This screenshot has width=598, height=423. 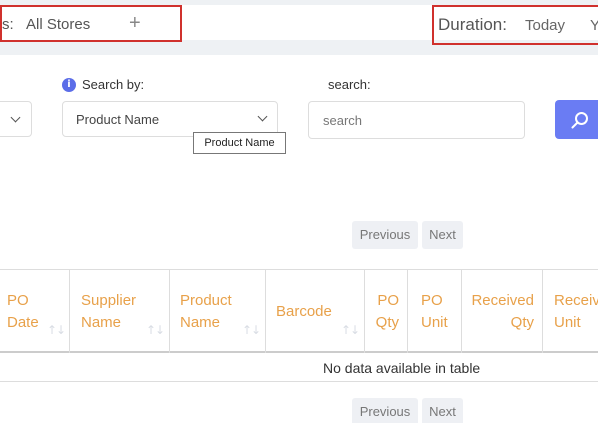 What do you see at coordinates (386, 311) in the screenshot?
I see `column-header-po-qty: PO Qty` at bounding box center [386, 311].